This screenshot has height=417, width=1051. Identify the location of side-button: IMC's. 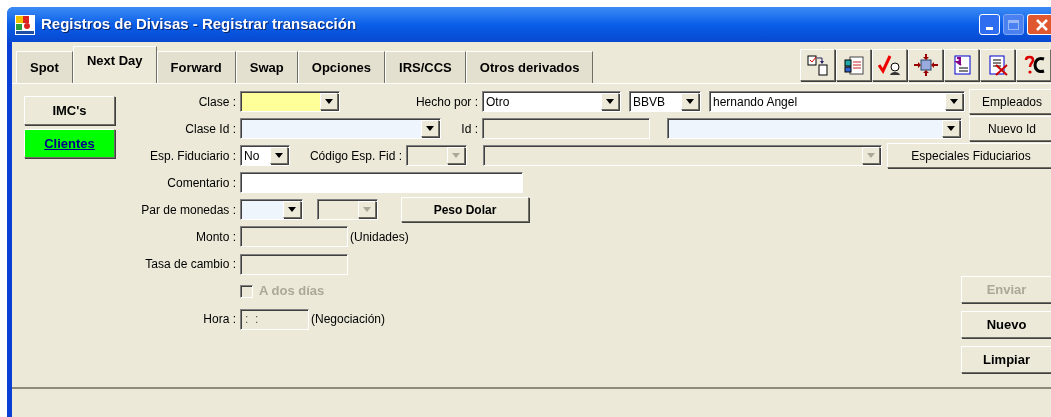
(69, 110).